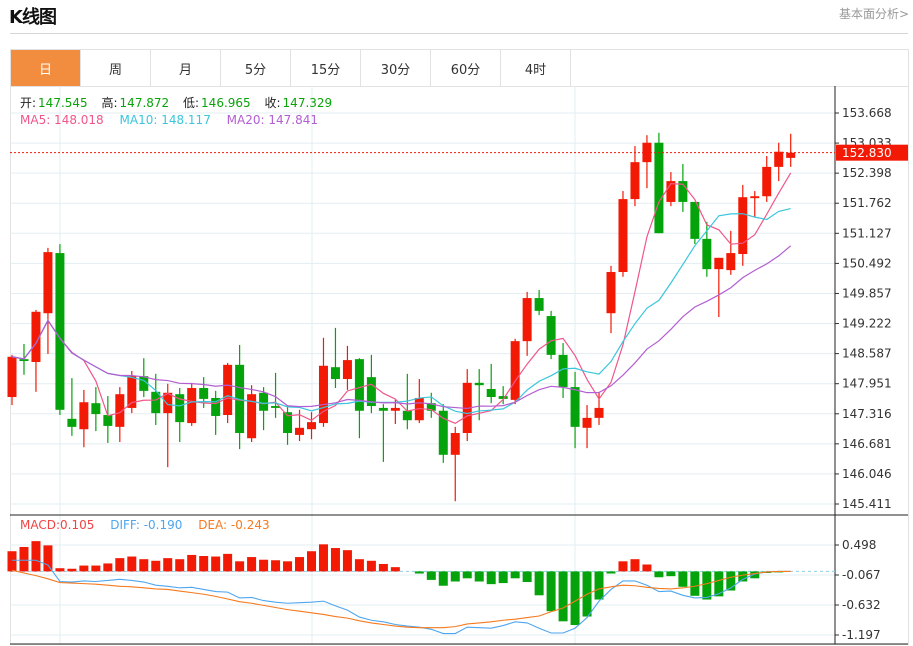 The image size is (913, 646). What do you see at coordinates (63, 103) in the screenshot?
I see `open-value: 147.545` at bounding box center [63, 103].